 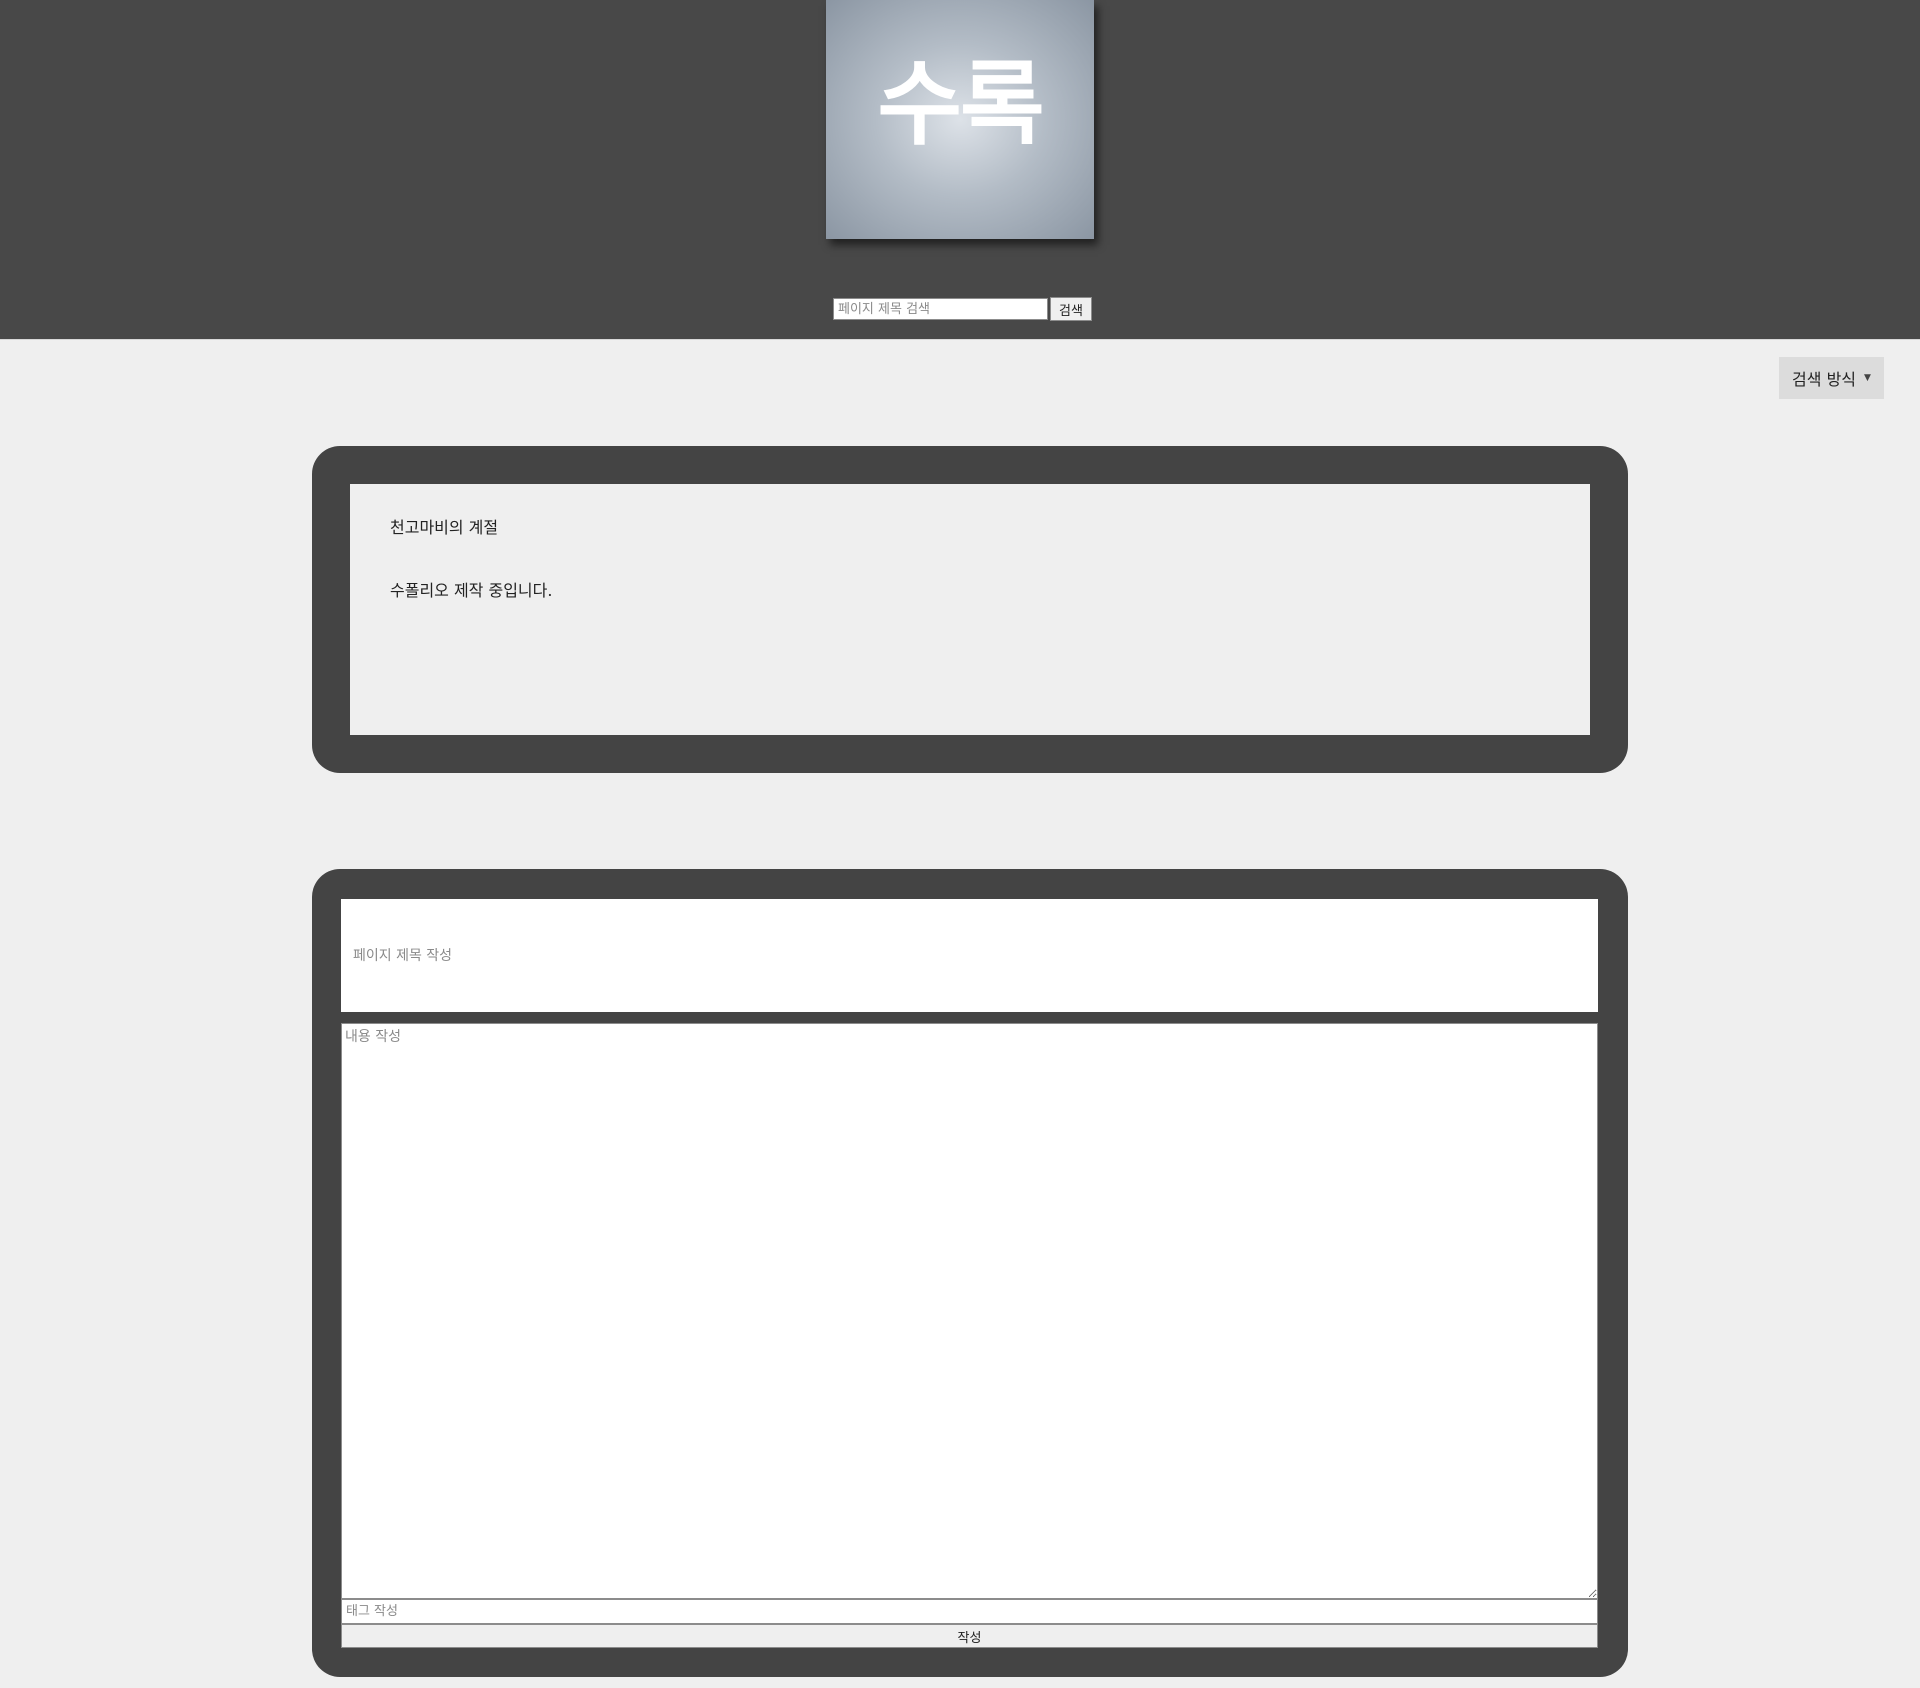 What do you see at coordinates (471, 590) in the screenshot?
I see `notice-body: 수폴리오 제작 중입니다.` at bounding box center [471, 590].